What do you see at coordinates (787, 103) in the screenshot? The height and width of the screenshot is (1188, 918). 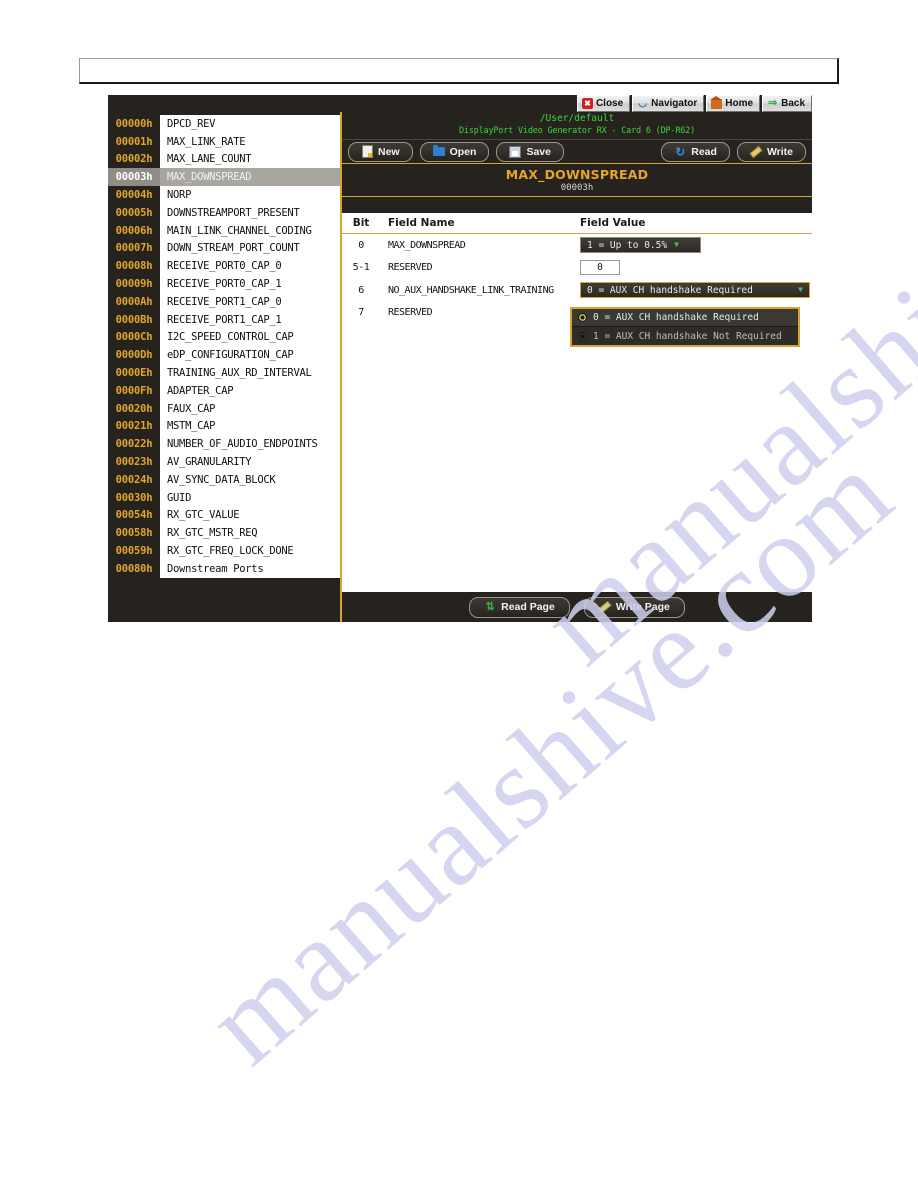 I see `back-button: ⇒ Back` at bounding box center [787, 103].